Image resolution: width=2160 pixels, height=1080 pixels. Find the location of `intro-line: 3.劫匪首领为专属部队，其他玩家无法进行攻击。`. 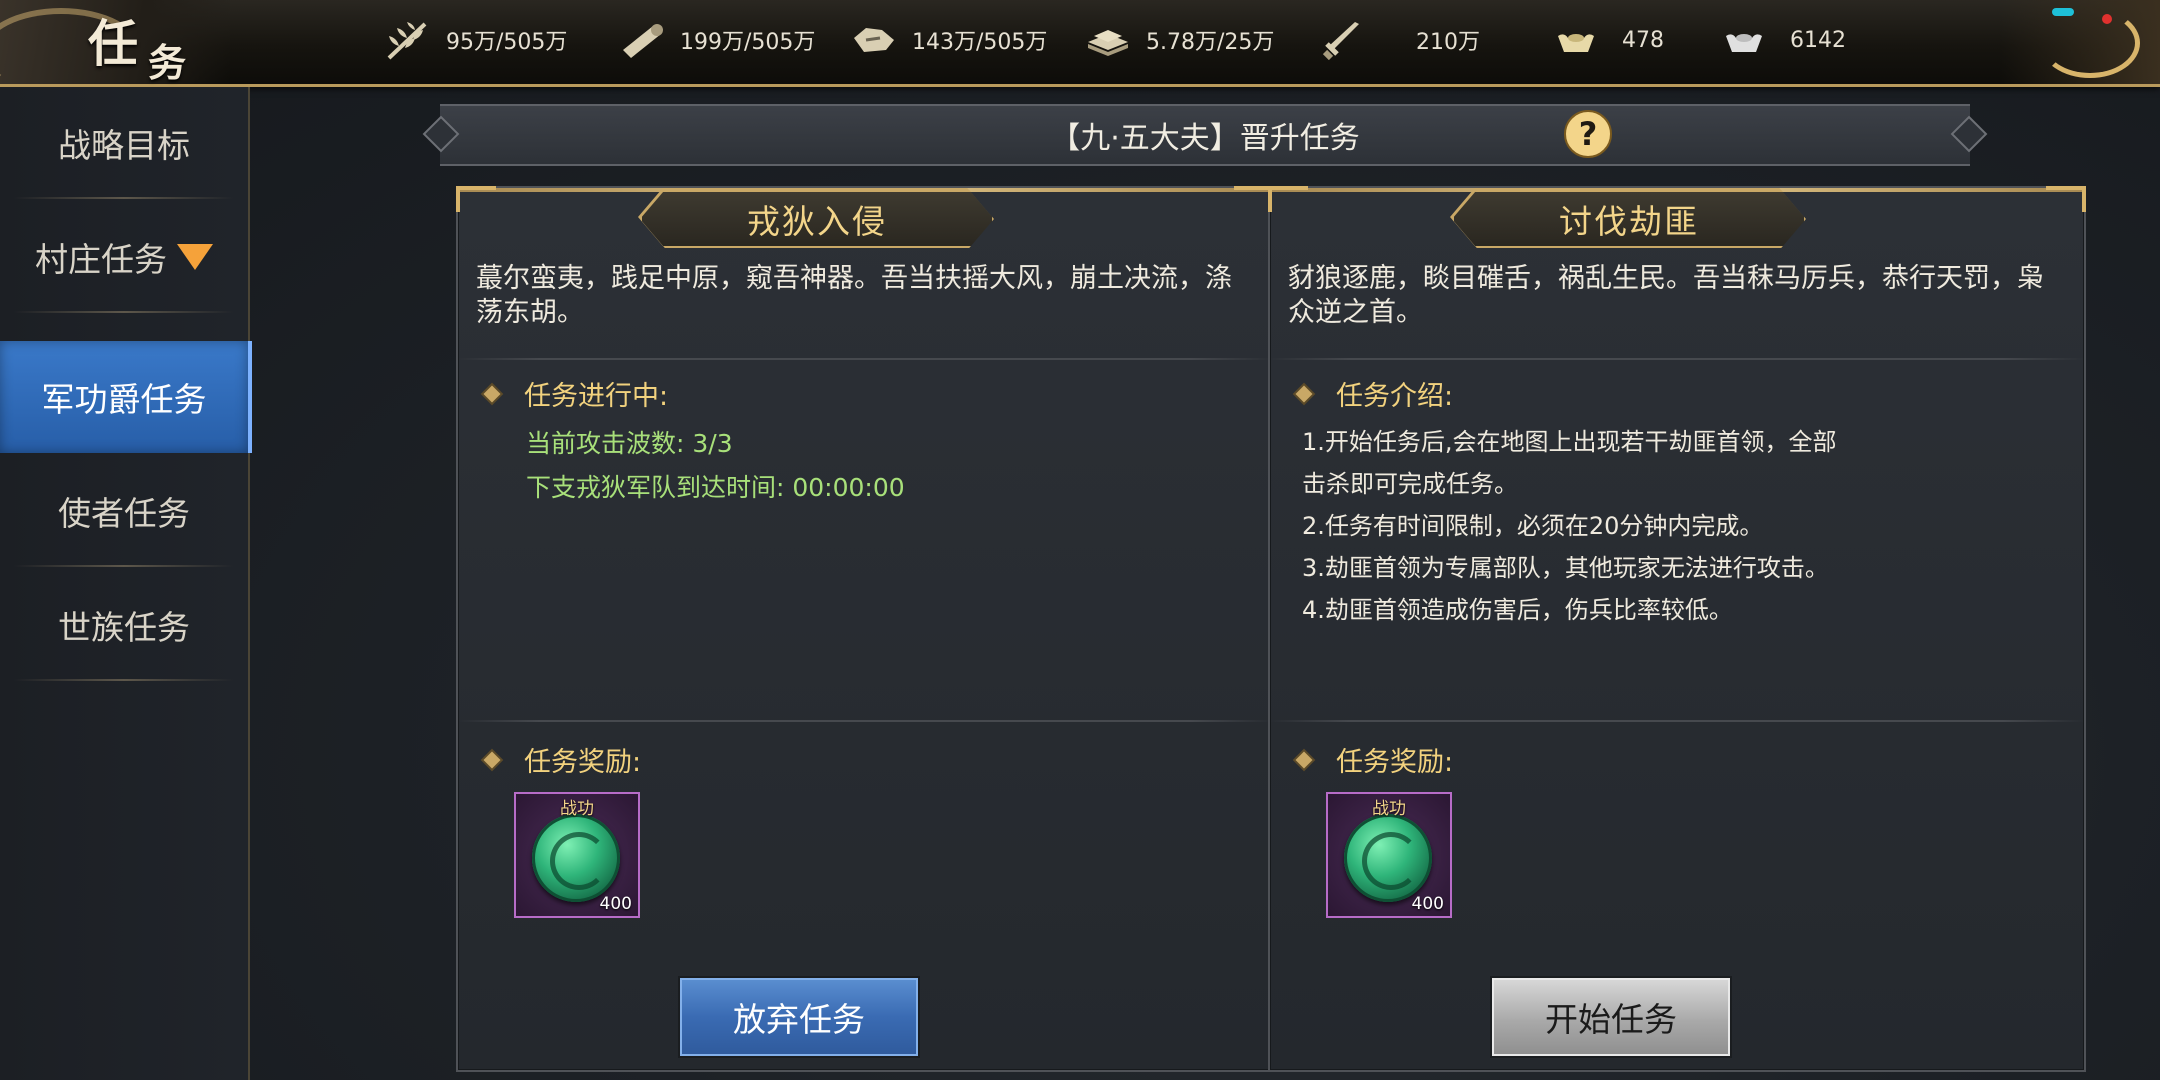

intro-line: 3.劫匪首领为专属部队，其他玩家无法进行攻击。 is located at coordinates (1565, 568).